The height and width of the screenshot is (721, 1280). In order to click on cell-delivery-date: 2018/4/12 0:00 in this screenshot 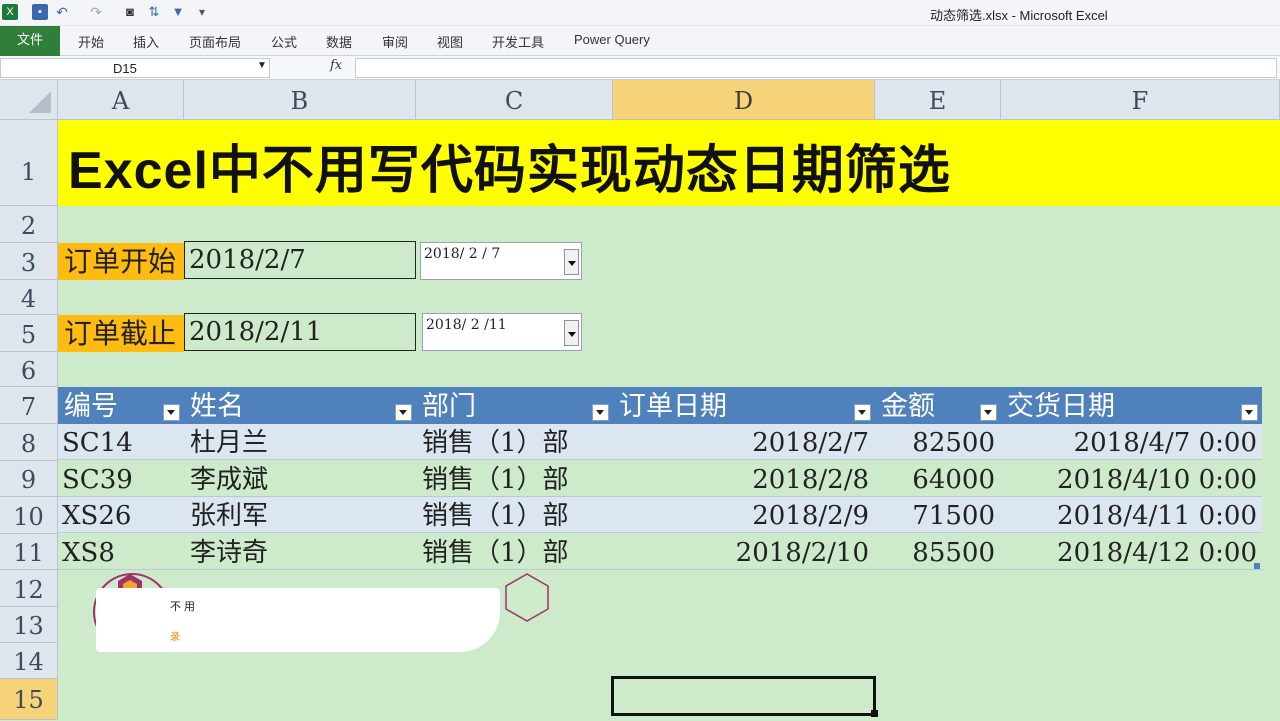, I will do `click(1129, 552)`.